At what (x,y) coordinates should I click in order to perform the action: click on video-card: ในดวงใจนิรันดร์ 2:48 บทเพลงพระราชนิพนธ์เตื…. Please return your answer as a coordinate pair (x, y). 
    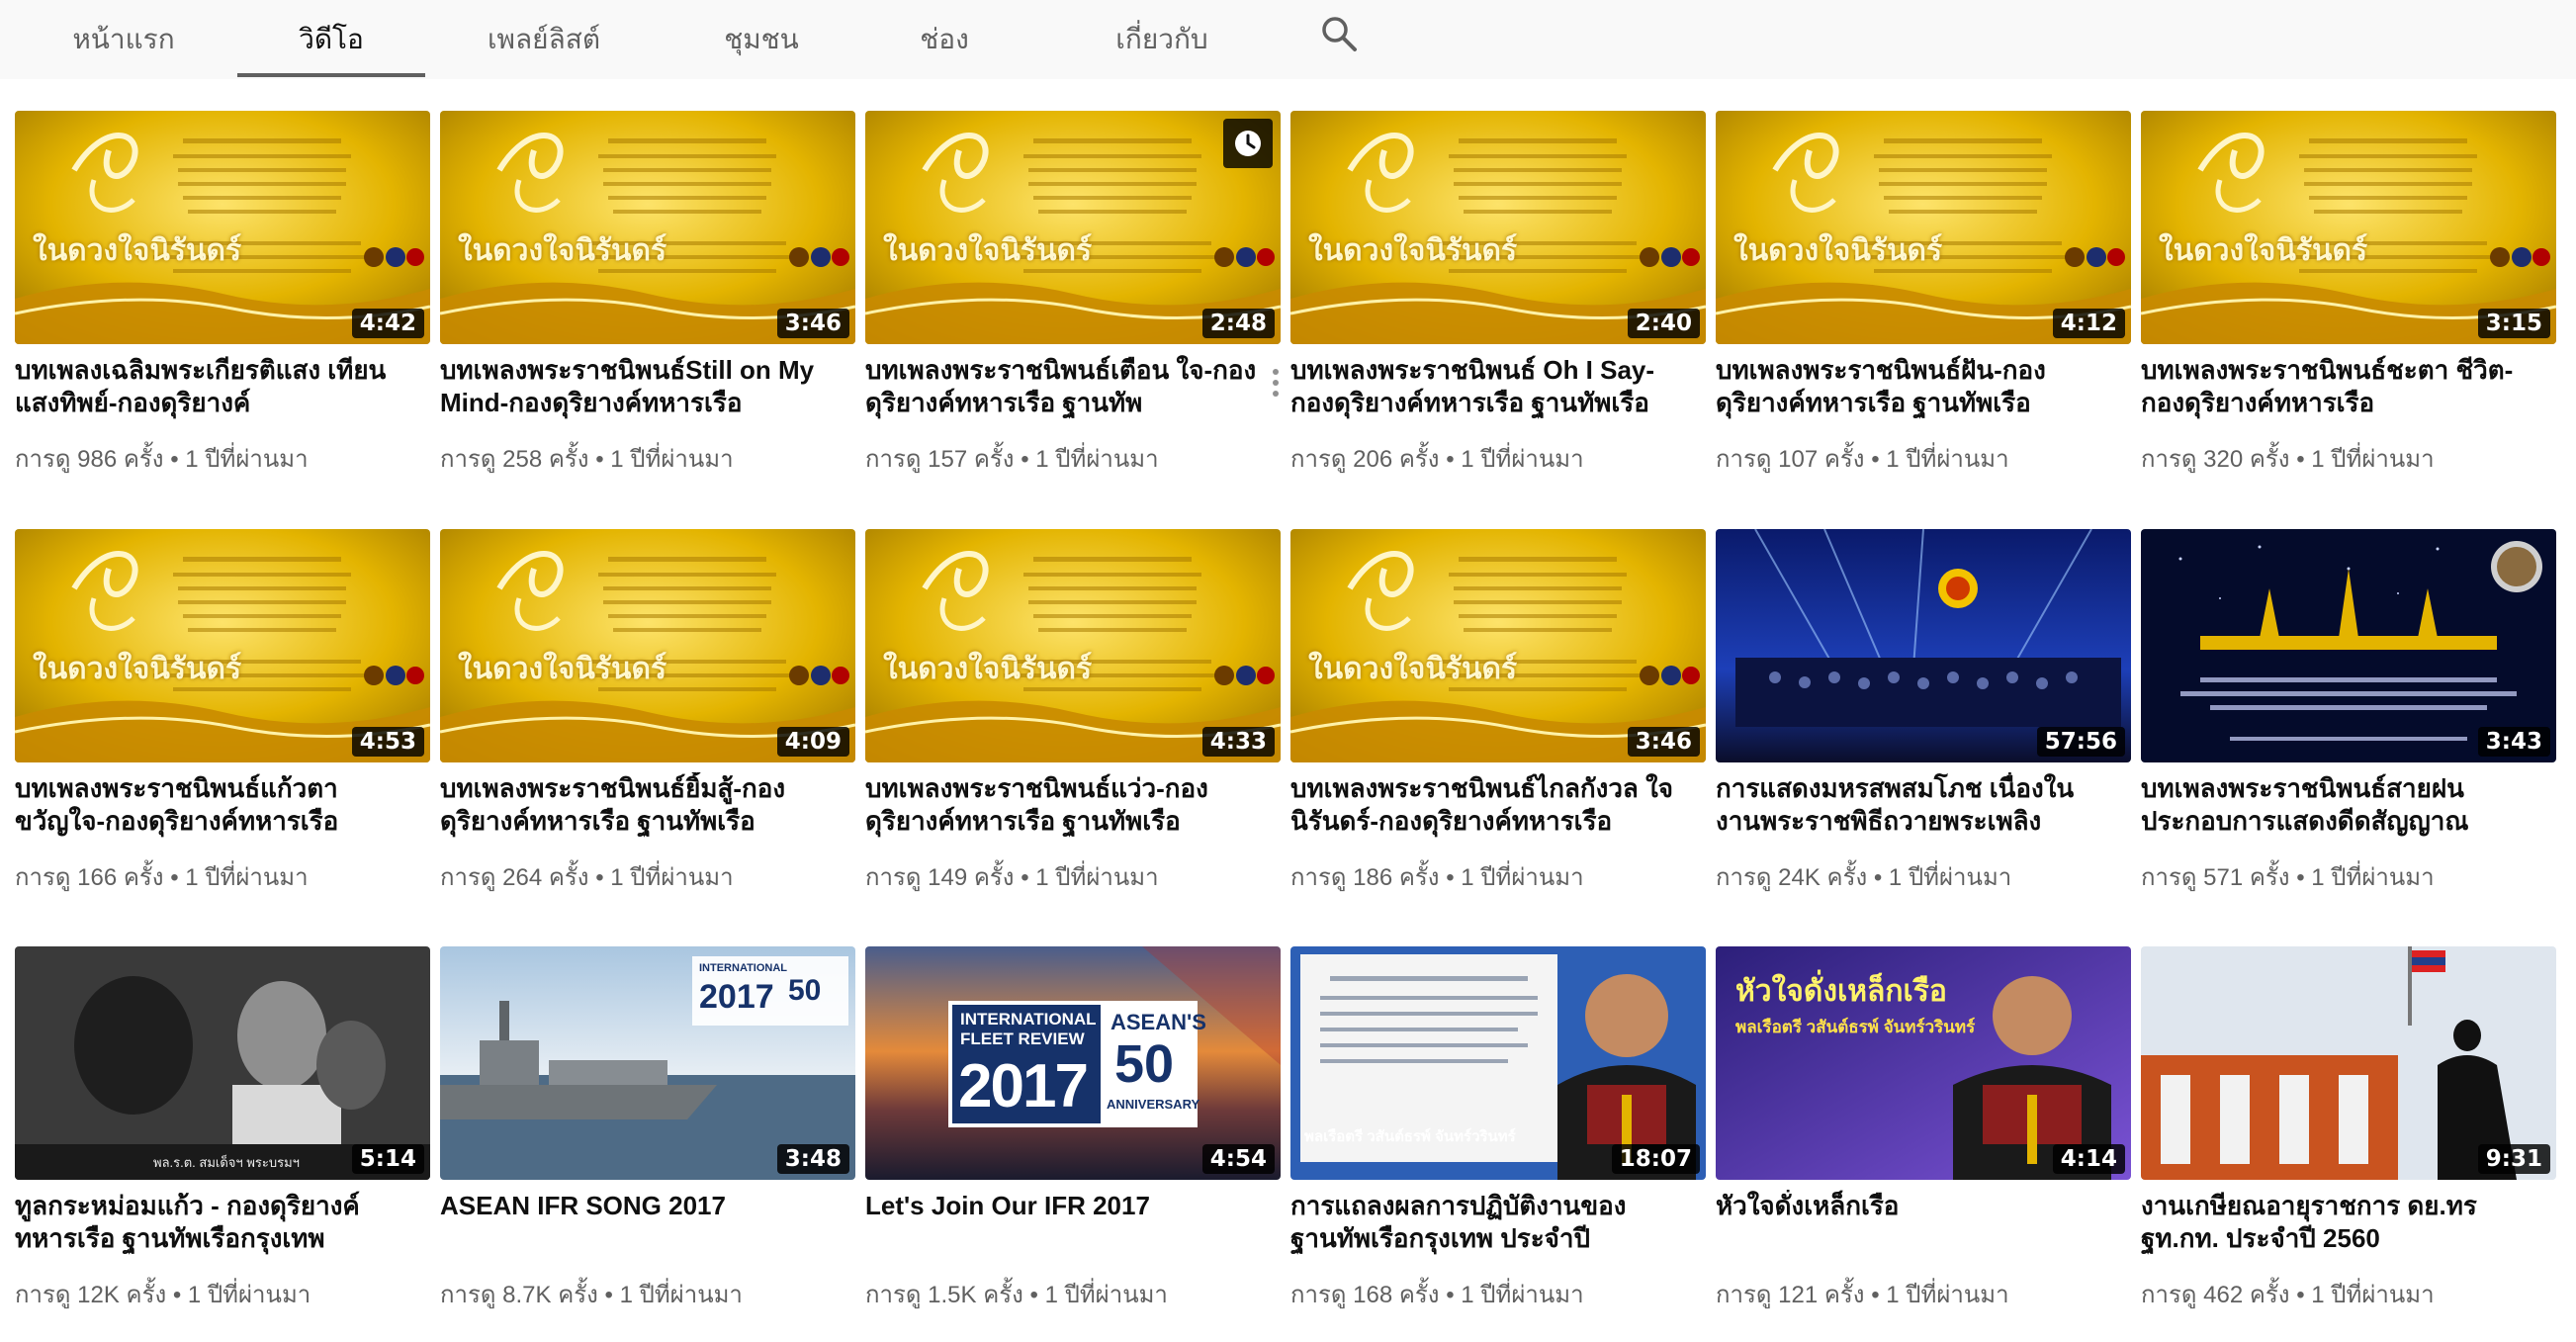
    Looking at the image, I should click on (1073, 309).